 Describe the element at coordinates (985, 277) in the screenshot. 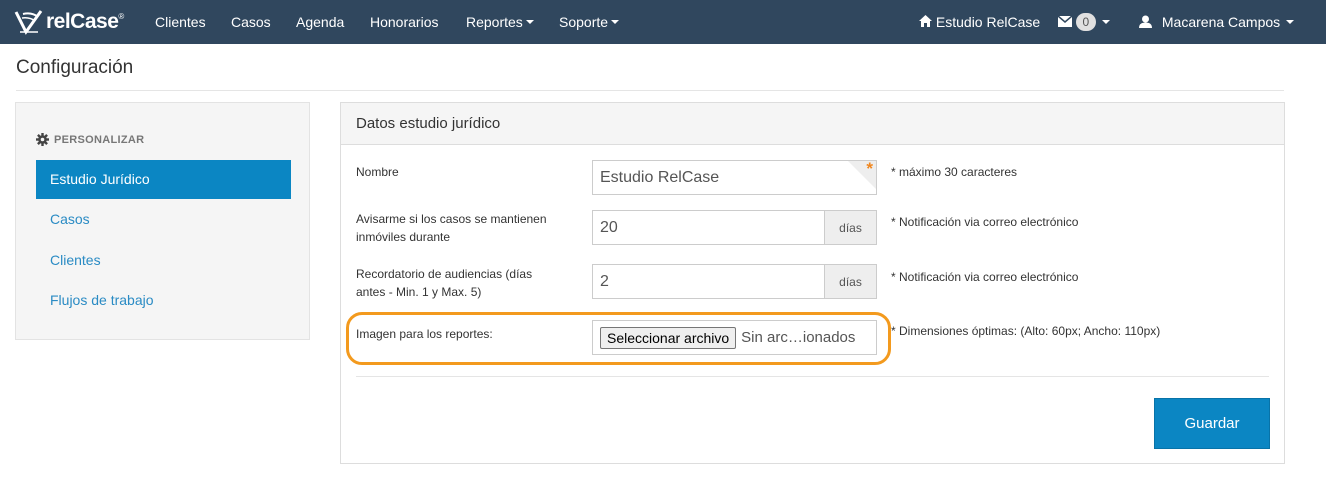

I see `recordatorio-hint: * Notificación via correo electrónico` at that location.